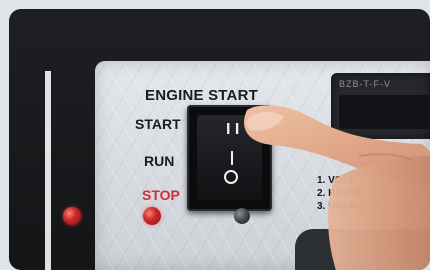 Image resolution: width=430 pixels, height=270 pixels. What do you see at coordinates (233, 129) in the screenshot?
I see `on-mark: I I` at bounding box center [233, 129].